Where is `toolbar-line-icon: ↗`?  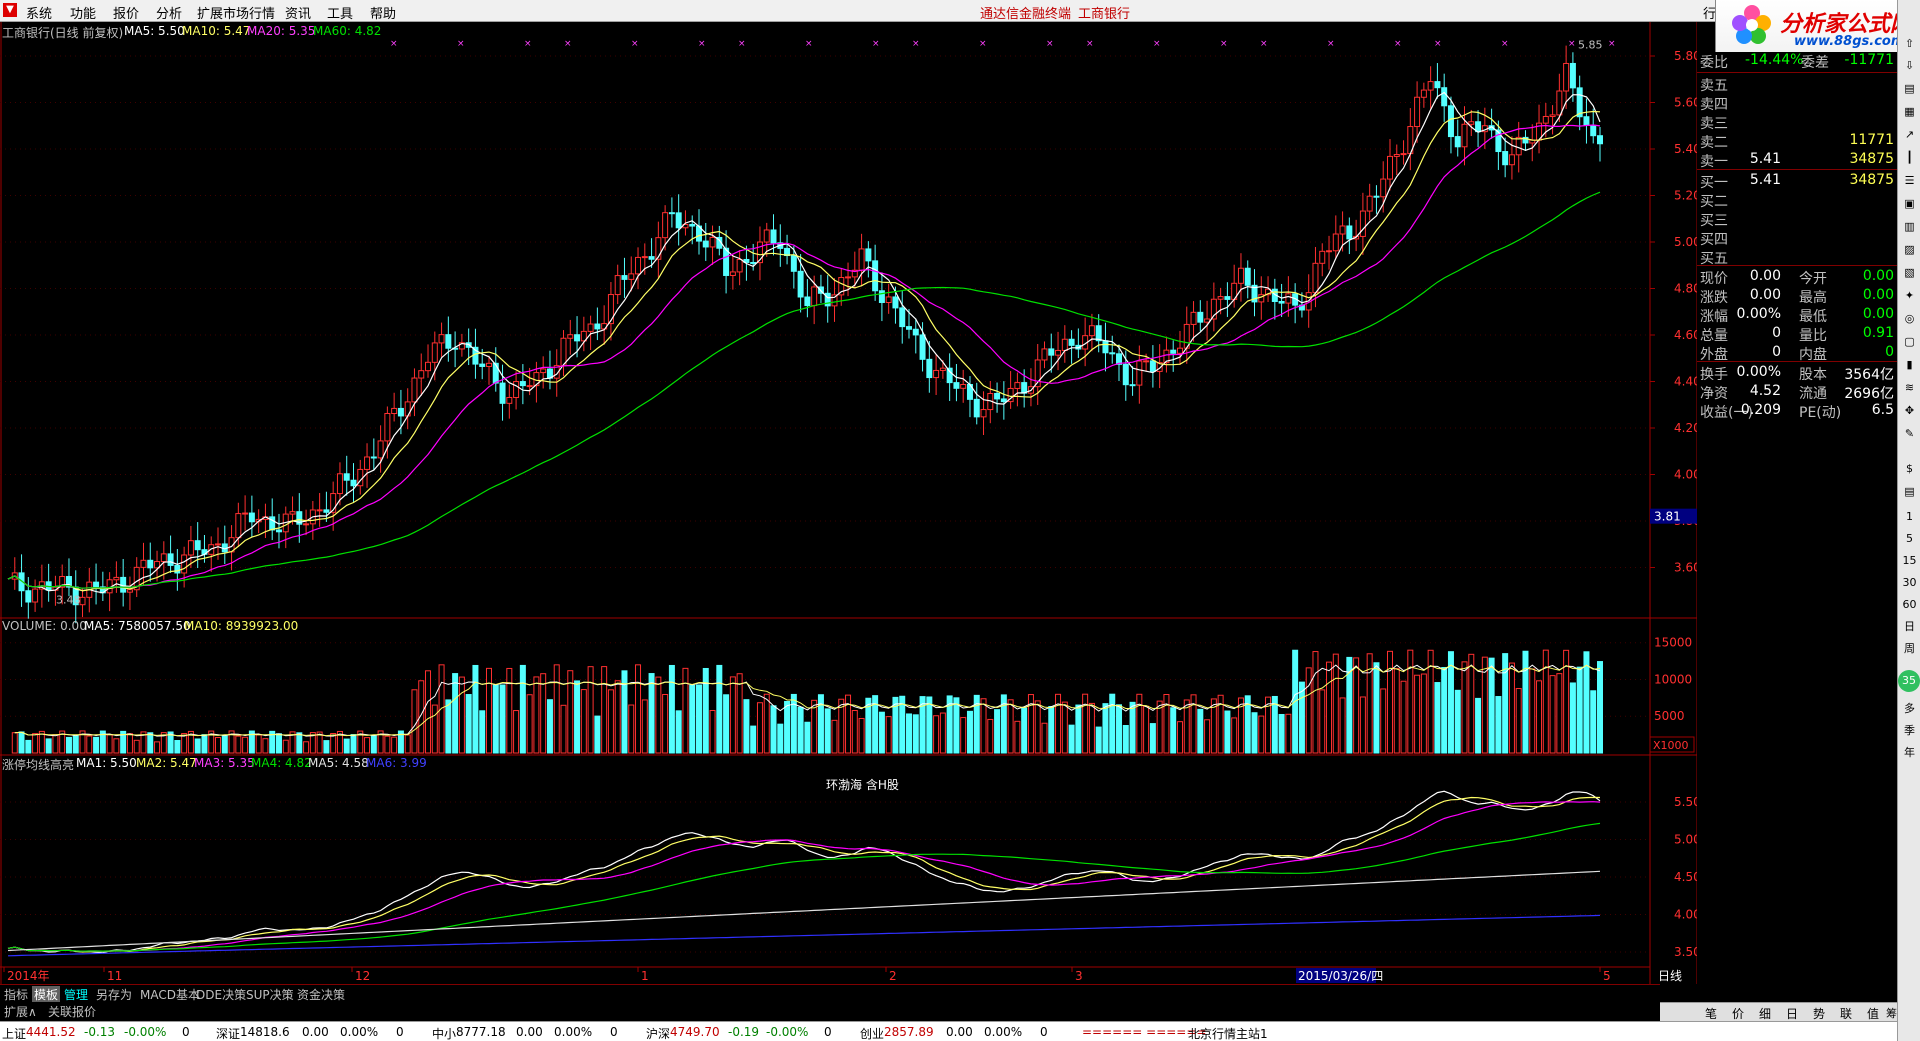
toolbar-line-icon: ↗ is located at coordinates (1909, 134).